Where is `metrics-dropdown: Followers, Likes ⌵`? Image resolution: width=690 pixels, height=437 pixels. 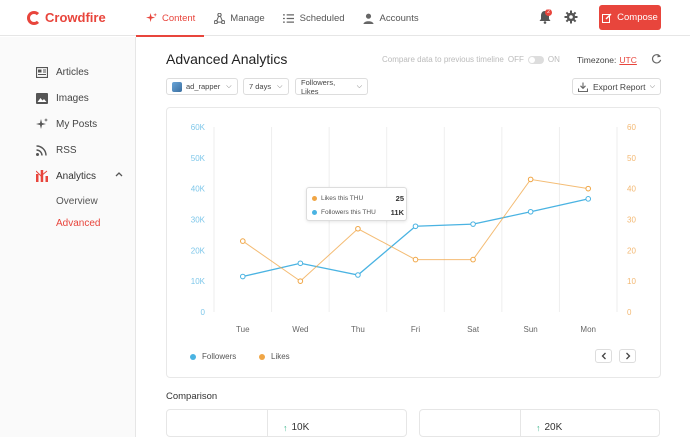 metrics-dropdown: Followers, Likes ⌵ is located at coordinates (331, 86).